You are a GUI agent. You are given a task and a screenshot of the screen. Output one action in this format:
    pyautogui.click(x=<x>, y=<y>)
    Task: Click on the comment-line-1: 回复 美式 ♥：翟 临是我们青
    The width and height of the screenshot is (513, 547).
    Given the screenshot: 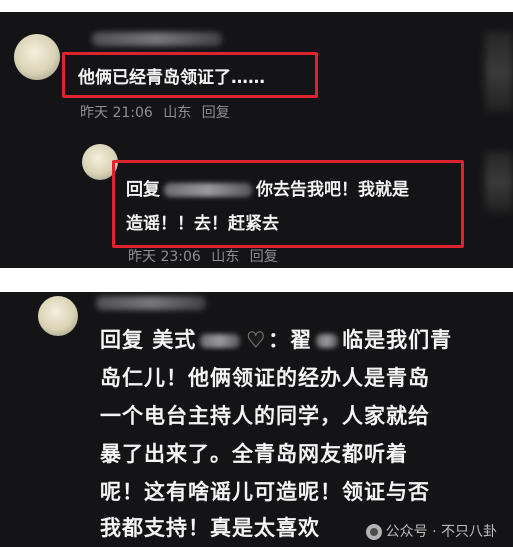 What is the action you would take?
    pyautogui.click(x=276, y=339)
    